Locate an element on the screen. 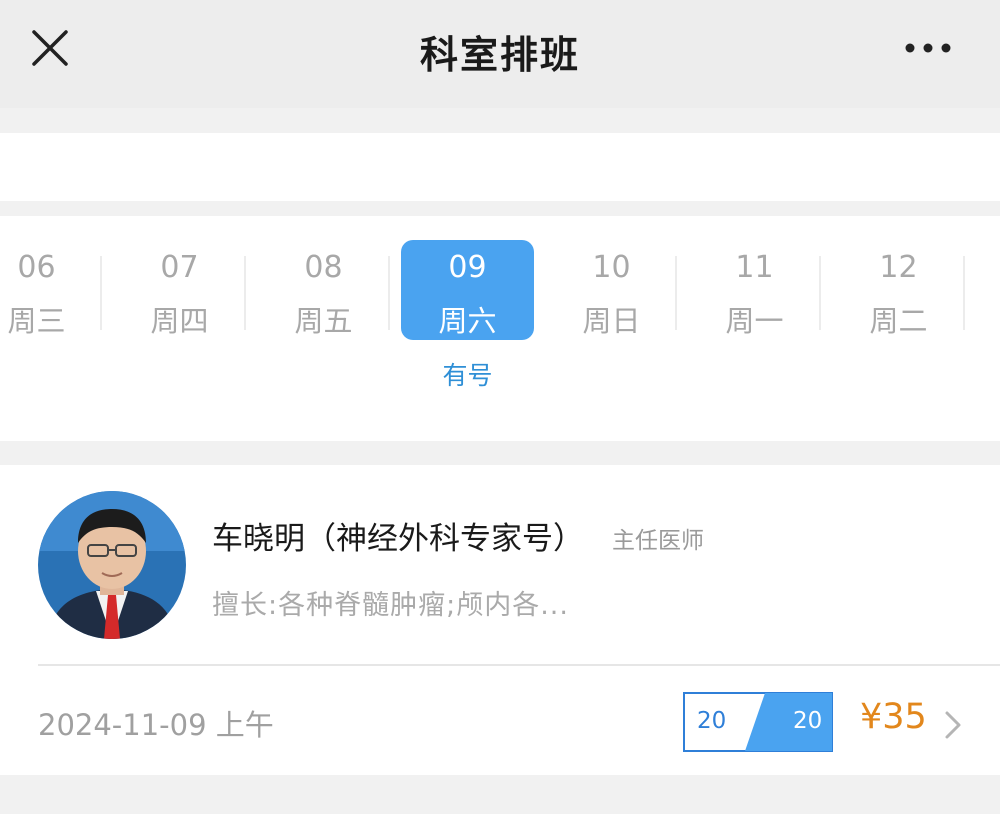  date-item-08: 08 周五 is located at coordinates (323, 290).